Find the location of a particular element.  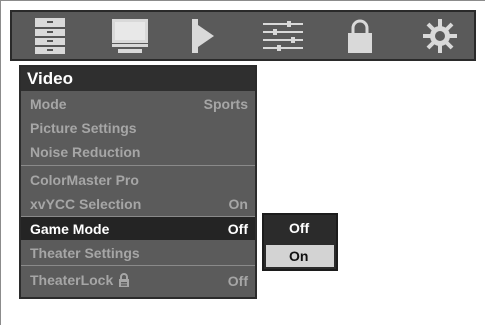

menu-item-xvycc-selection: xvYCC Selection On is located at coordinates (138, 203).